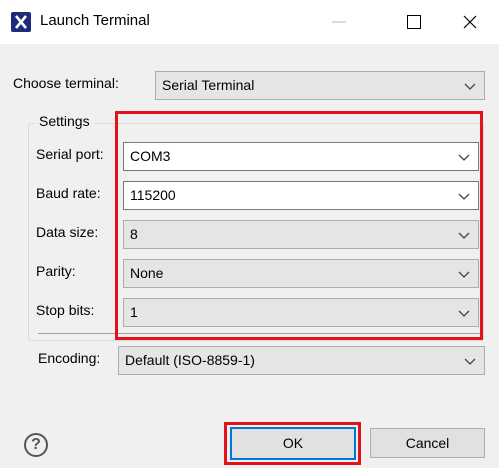 The height and width of the screenshot is (468, 499). What do you see at coordinates (70, 154) in the screenshot?
I see `serial-port-label: Serial port:` at bounding box center [70, 154].